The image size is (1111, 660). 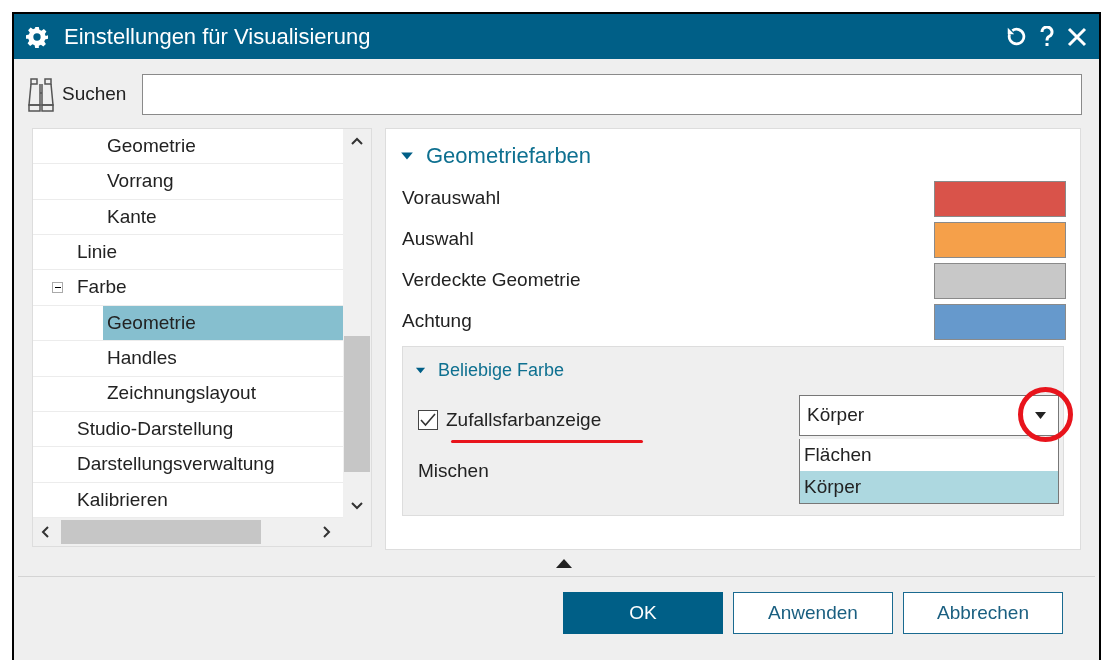 What do you see at coordinates (140, 181) in the screenshot?
I see `tree-item: Vorrang` at bounding box center [140, 181].